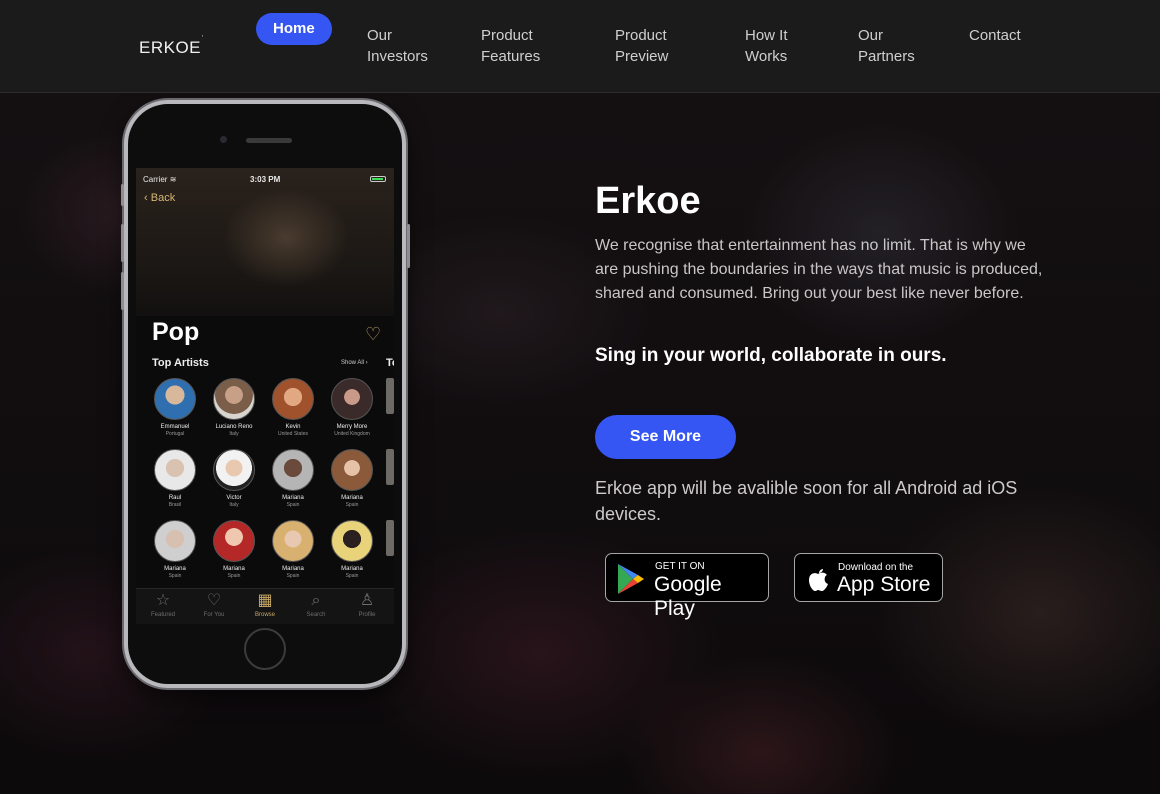 The width and height of the screenshot is (1160, 794). Describe the element at coordinates (390, 363) in the screenshot. I see `next-section-heading: To` at that location.